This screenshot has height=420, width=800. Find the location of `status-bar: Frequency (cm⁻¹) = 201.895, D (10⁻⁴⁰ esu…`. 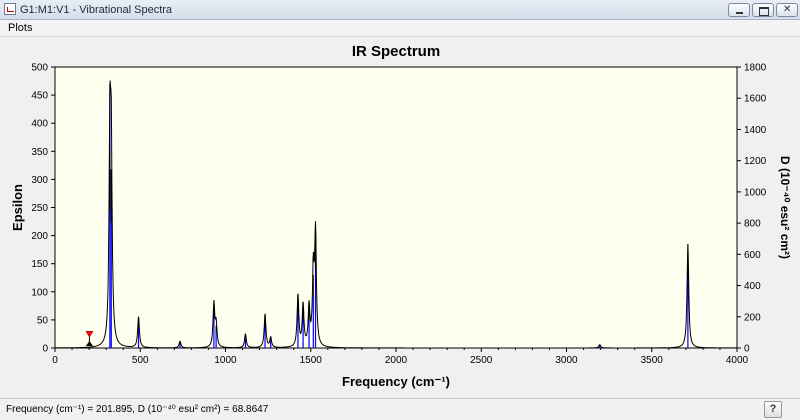

status-bar: Frequency (cm⁻¹) = 201.895, D (10⁻⁴⁰ esu… is located at coordinates (400, 409).